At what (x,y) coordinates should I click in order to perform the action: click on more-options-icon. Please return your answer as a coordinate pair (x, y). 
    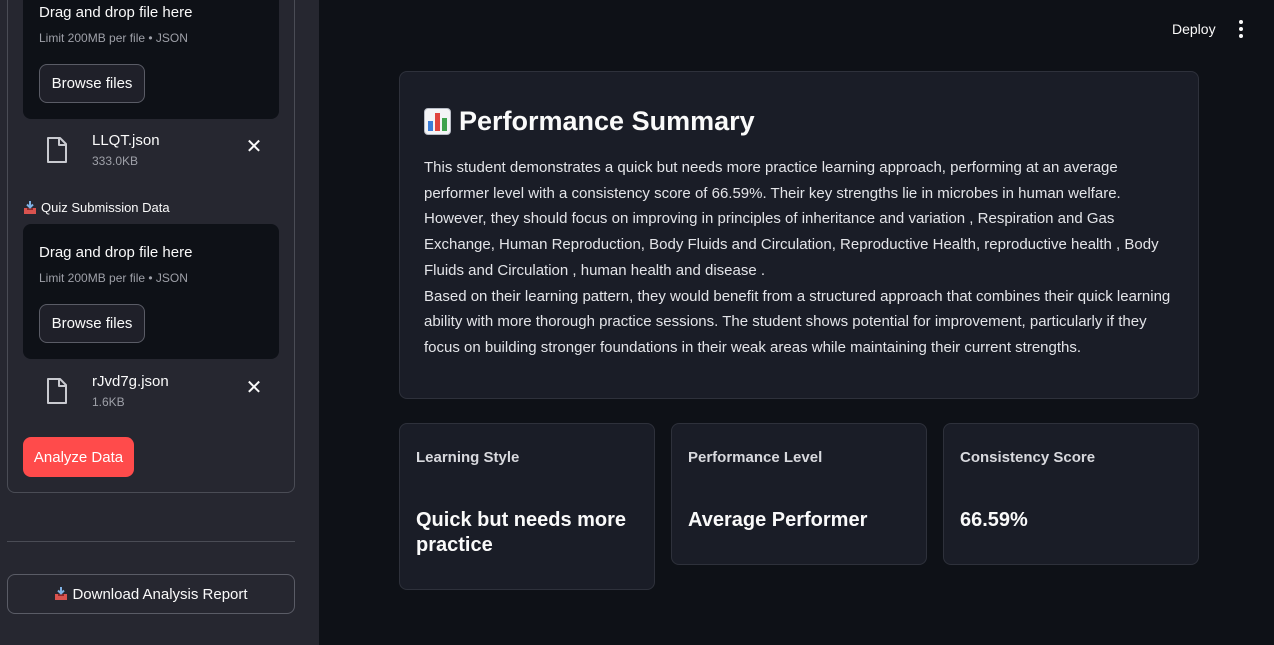
    Looking at the image, I should click on (1241, 29).